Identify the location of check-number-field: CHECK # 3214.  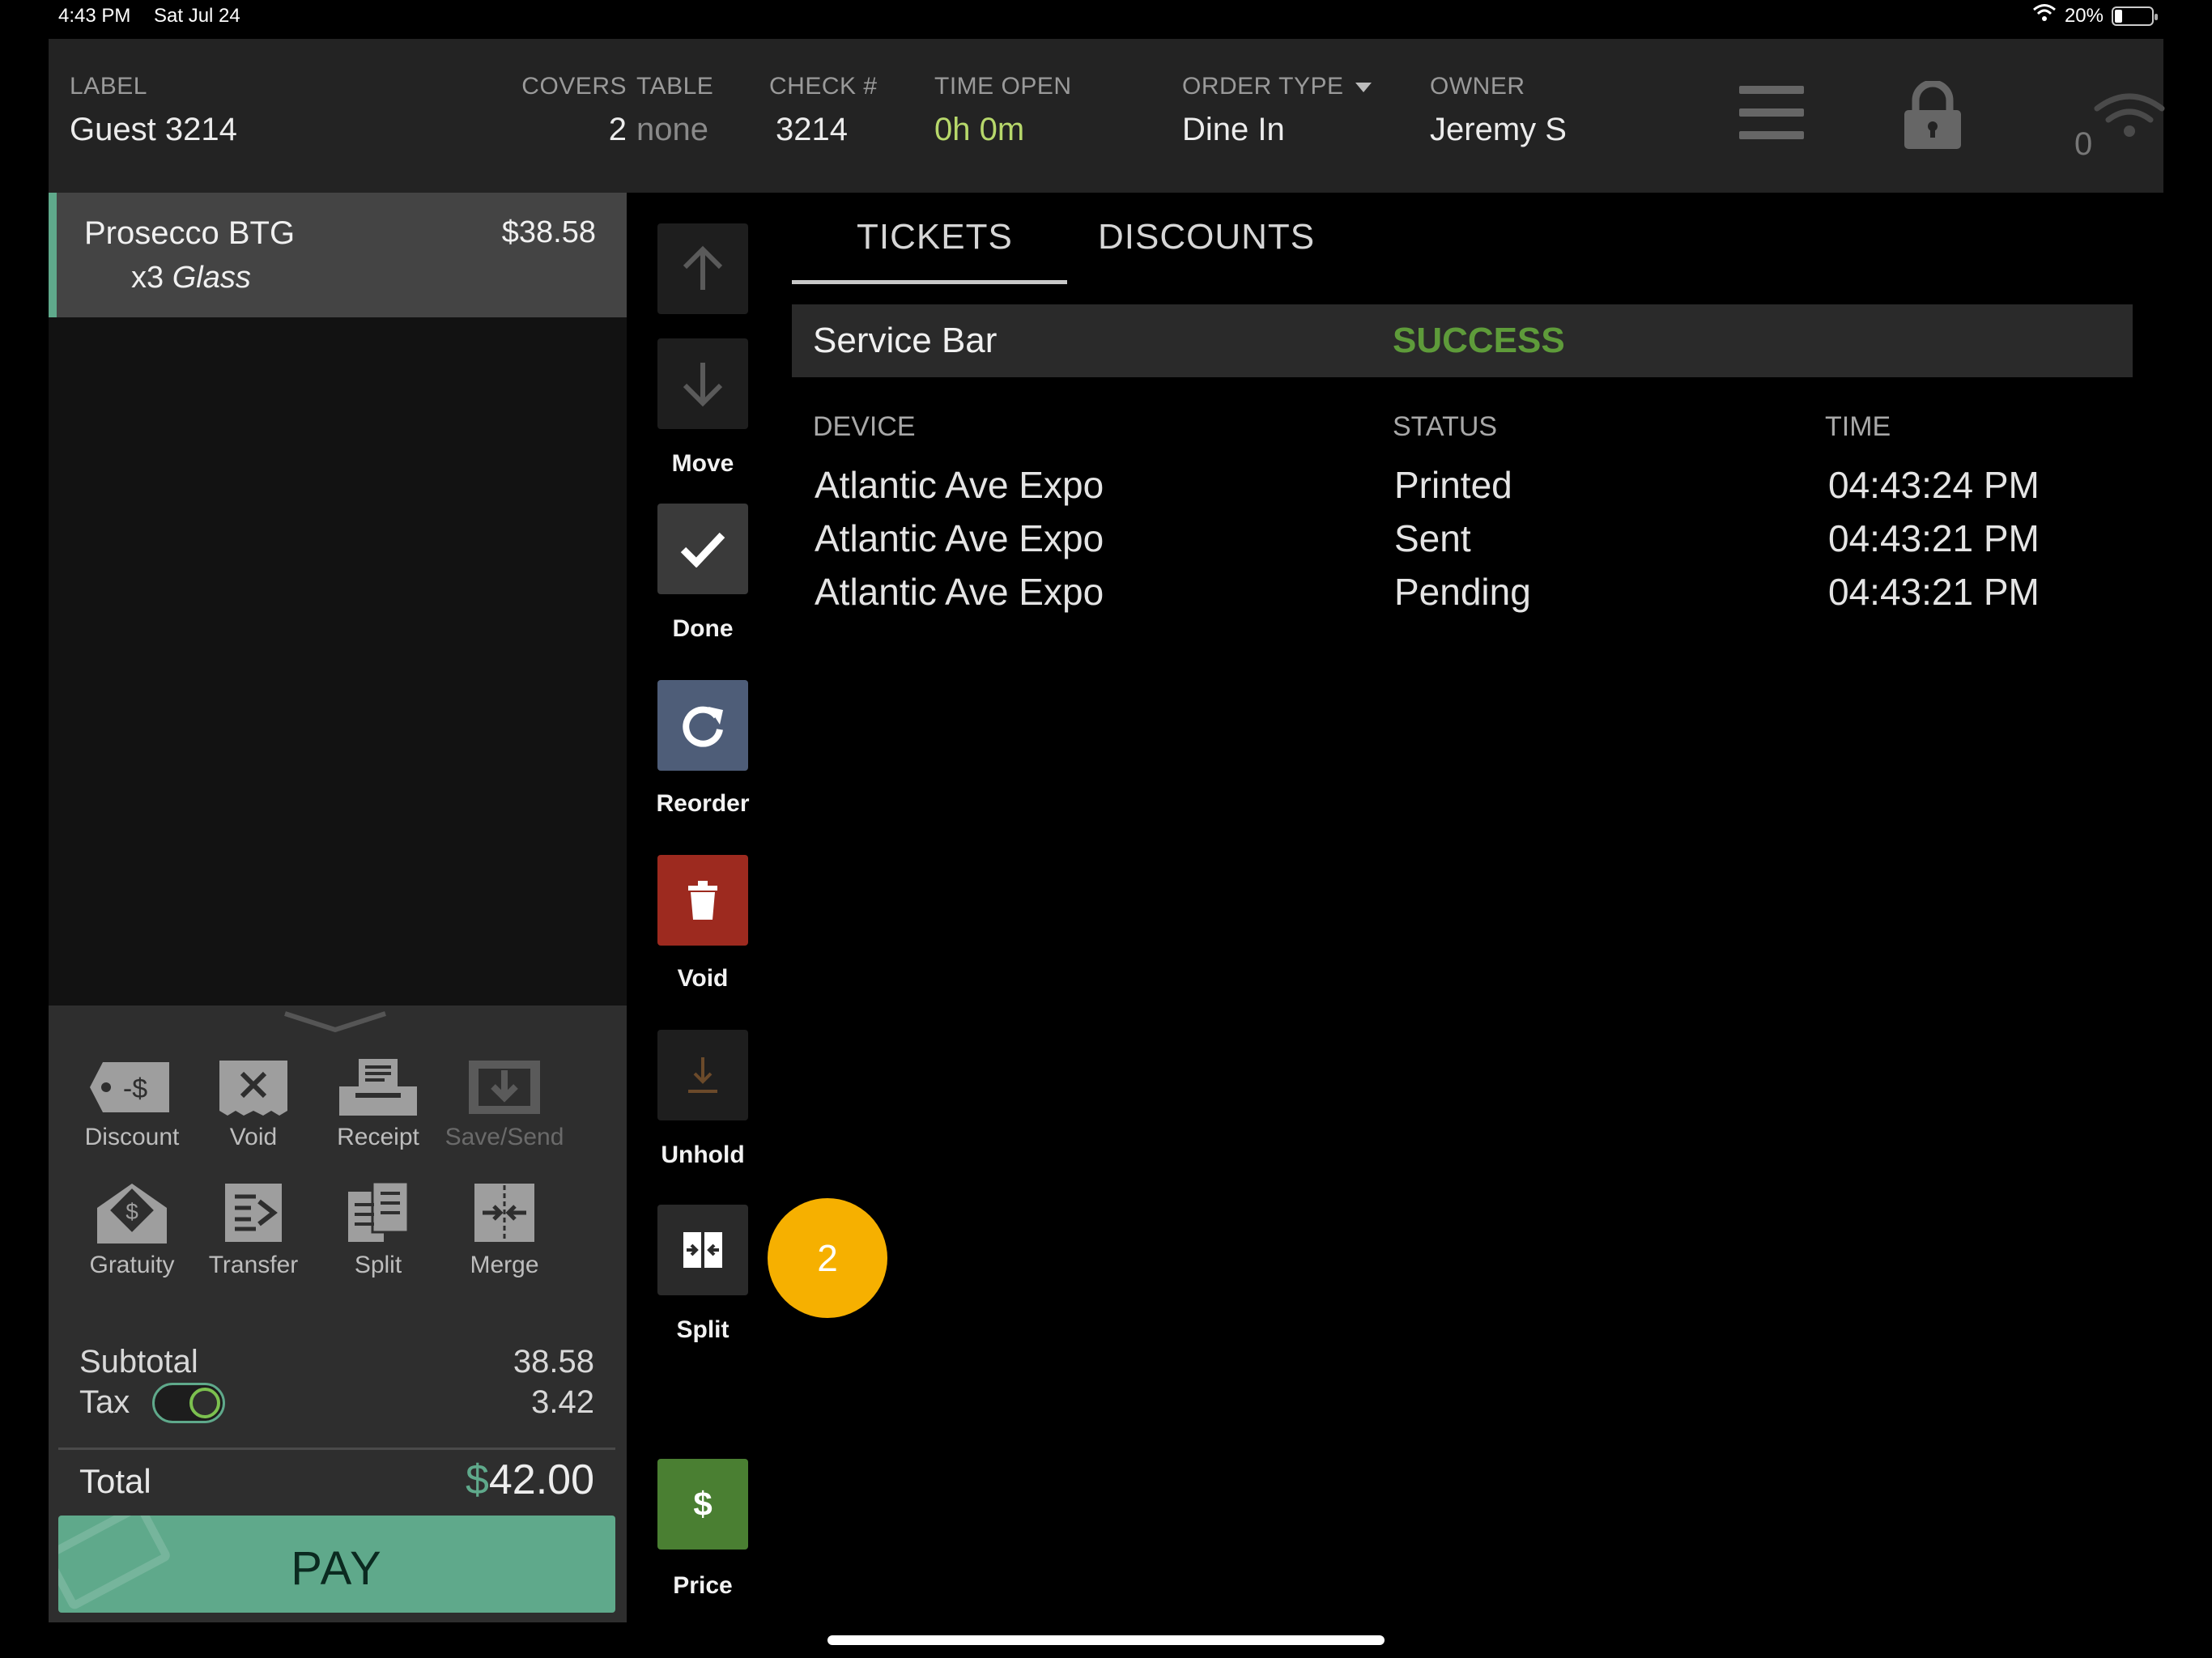
(824, 110).